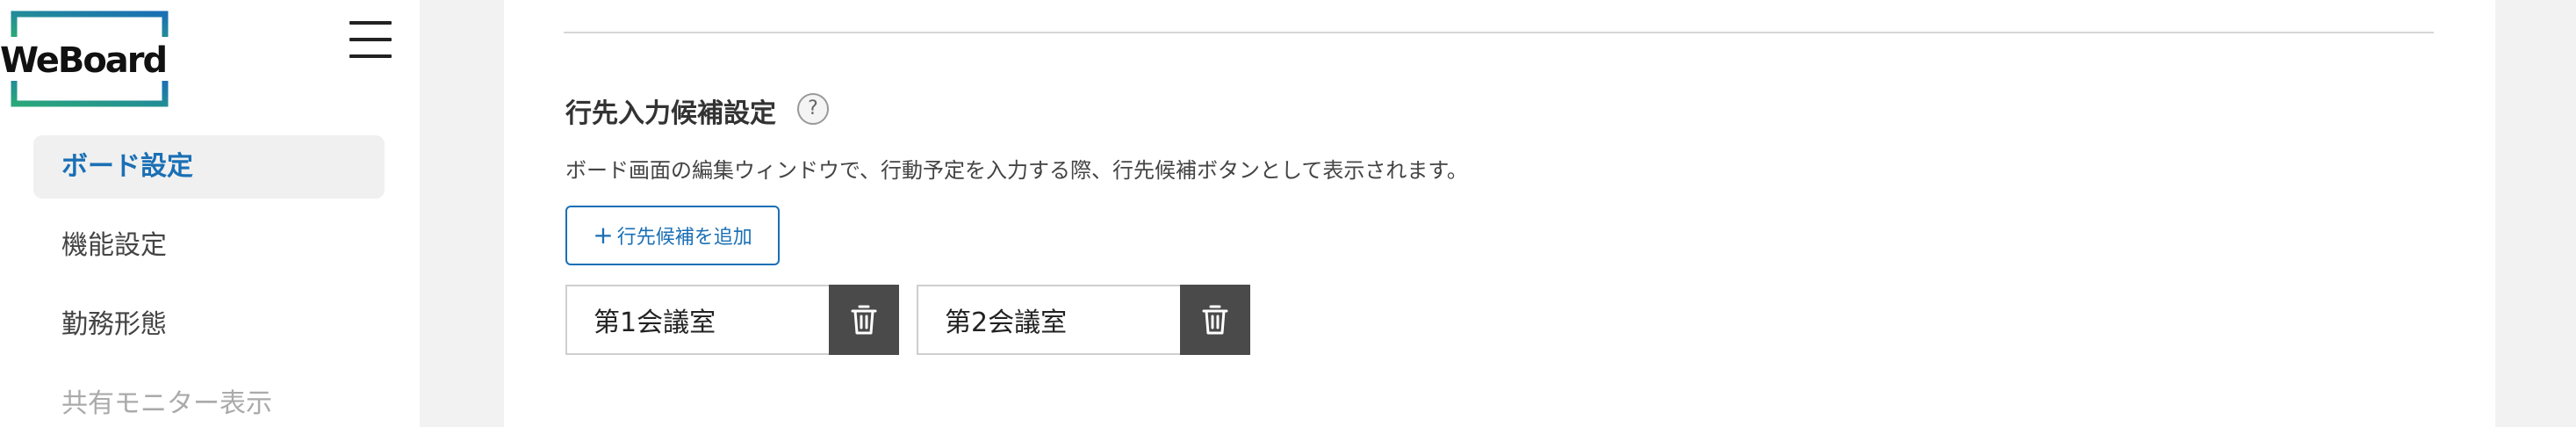 The width and height of the screenshot is (2576, 427). What do you see at coordinates (209, 167) in the screenshot?
I see `sidebar-item-board-settings: ボード設定` at bounding box center [209, 167].